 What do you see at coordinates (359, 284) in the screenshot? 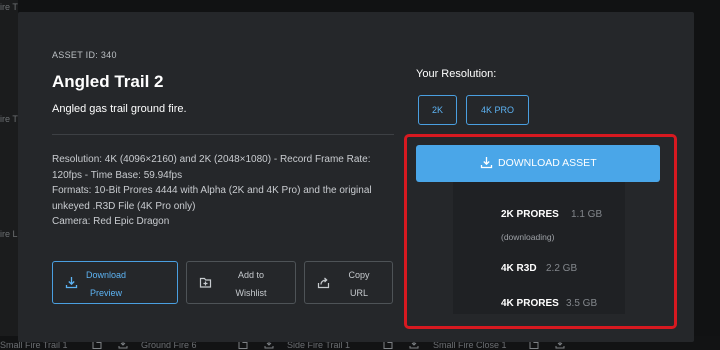
I see `copy-url-label: Copy URL` at bounding box center [359, 284].